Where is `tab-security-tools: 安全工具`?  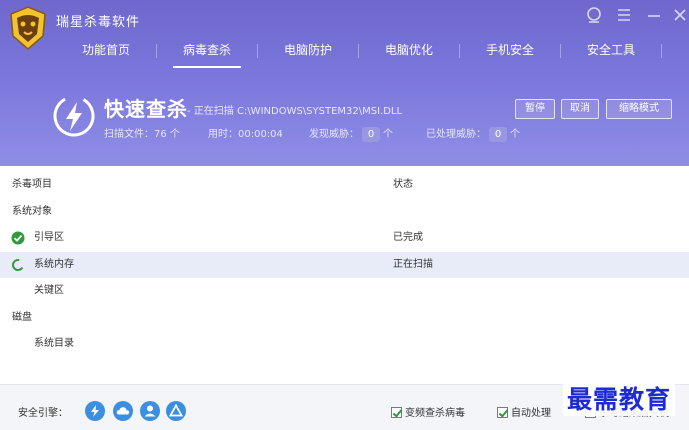 tab-security-tools: 安全工具 is located at coordinates (611, 51).